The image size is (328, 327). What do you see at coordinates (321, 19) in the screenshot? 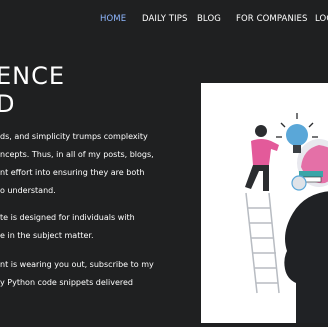
I see `nav-login: LOG` at bounding box center [321, 19].